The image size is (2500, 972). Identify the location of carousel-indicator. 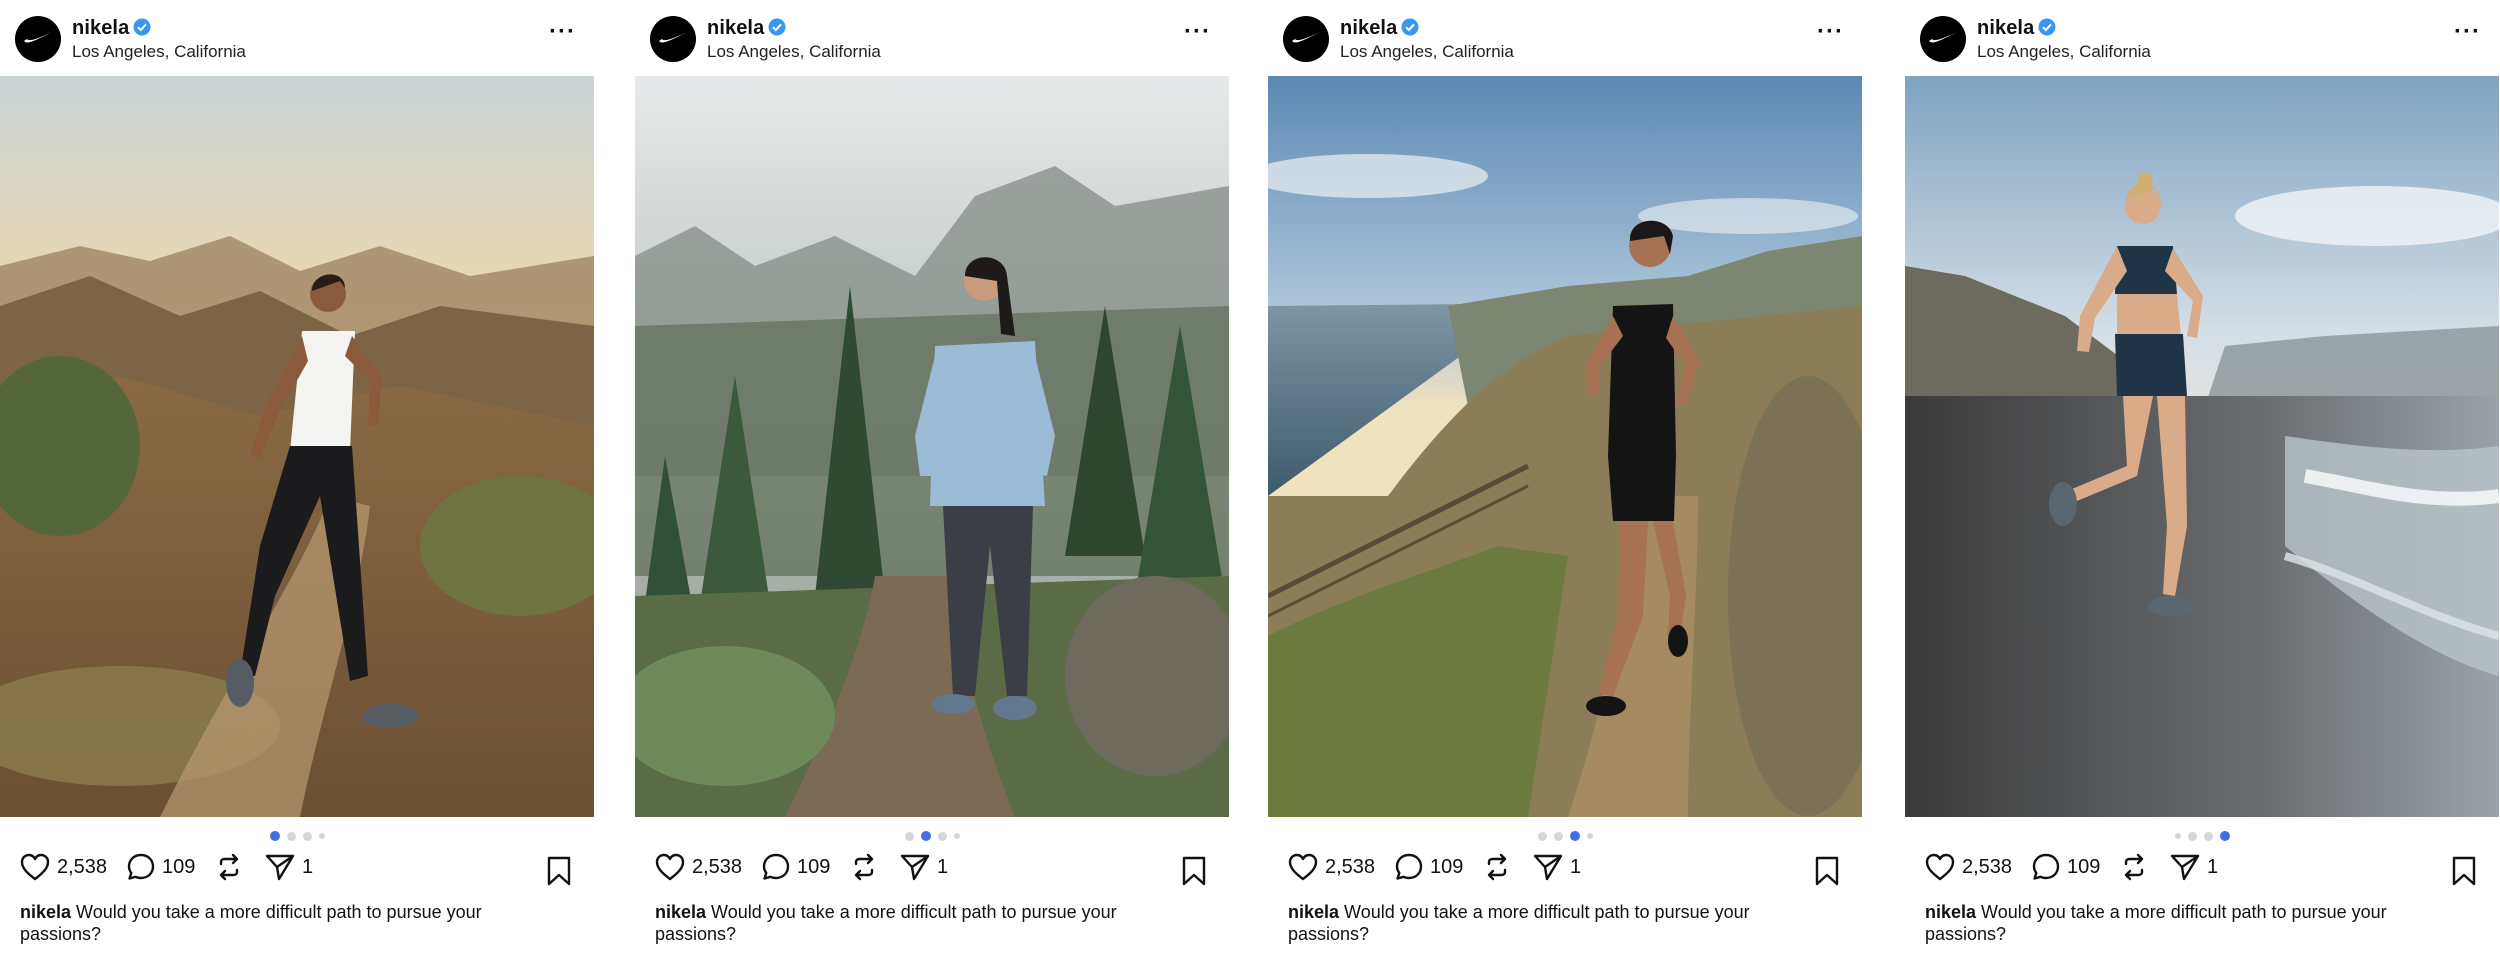
(932, 836).